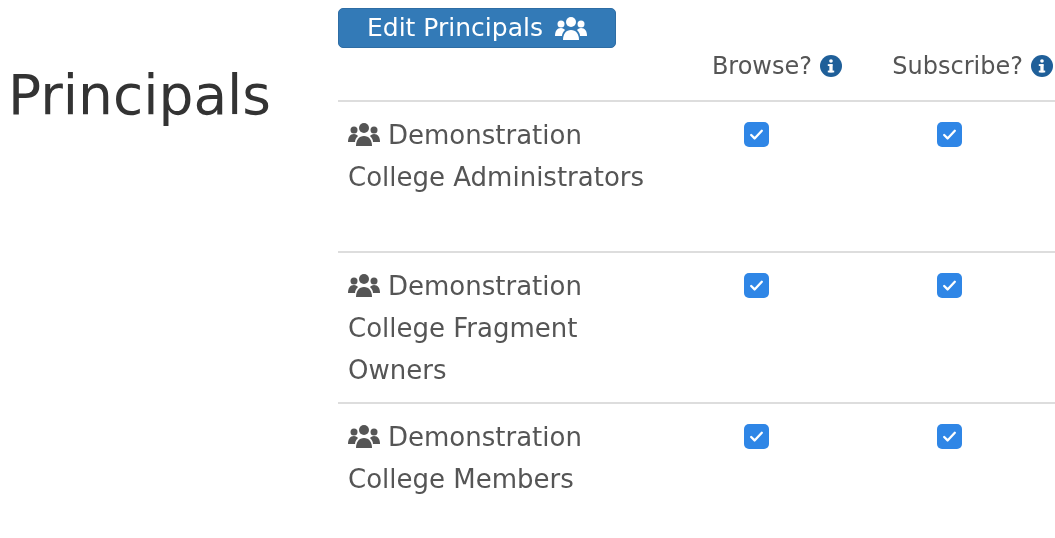 This screenshot has height=538, width=1055. I want to click on principal-name: Demonstration College Members, so click(465, 457).